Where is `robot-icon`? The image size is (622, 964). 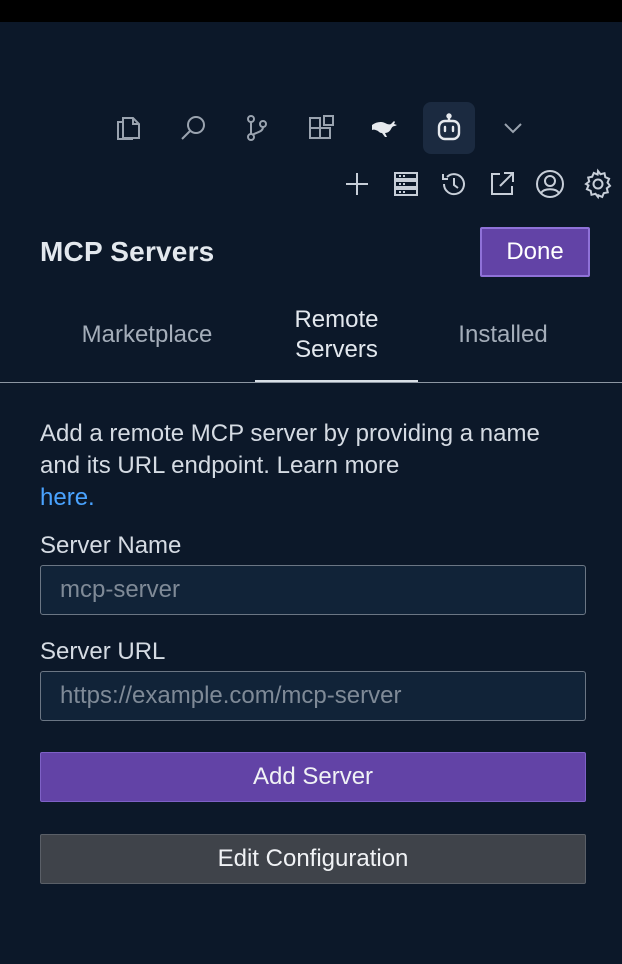
robot-icon is located at coordinates (449, 128).